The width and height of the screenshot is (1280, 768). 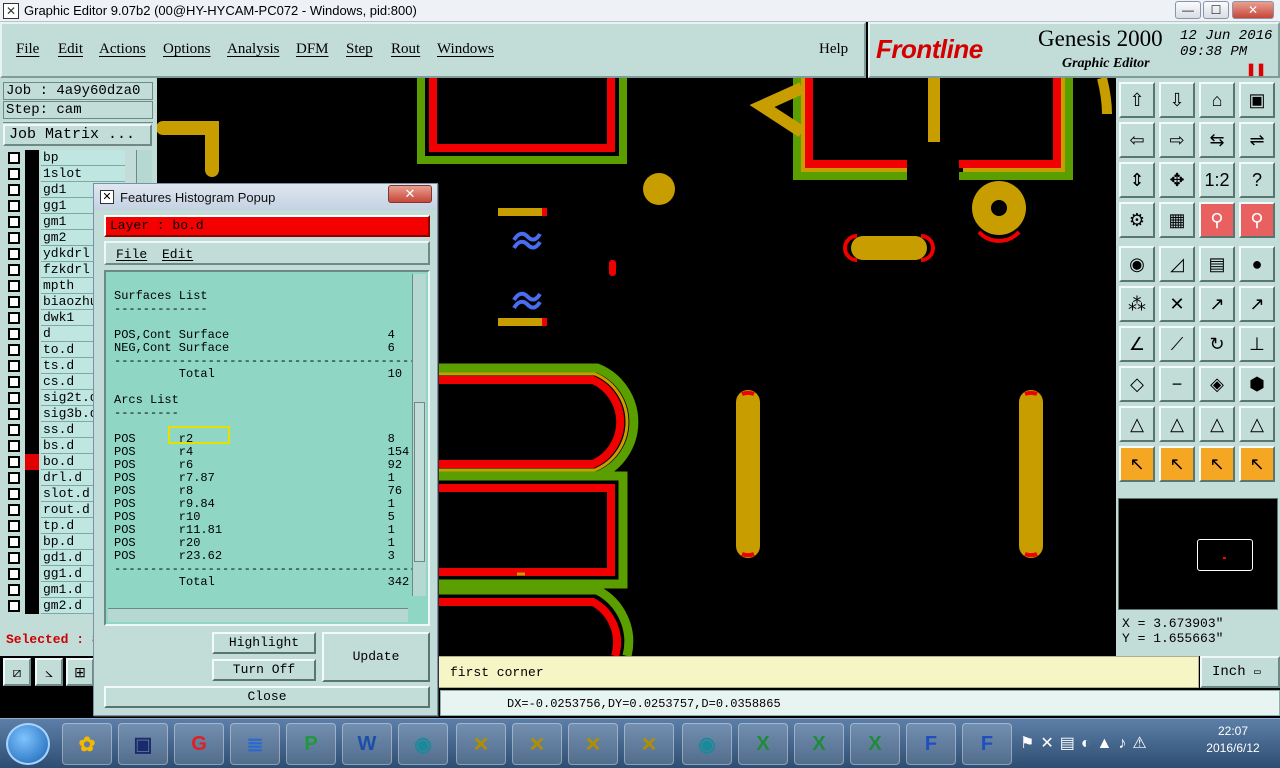 I want to click on update-button: Update, so click(x=376, y=657).